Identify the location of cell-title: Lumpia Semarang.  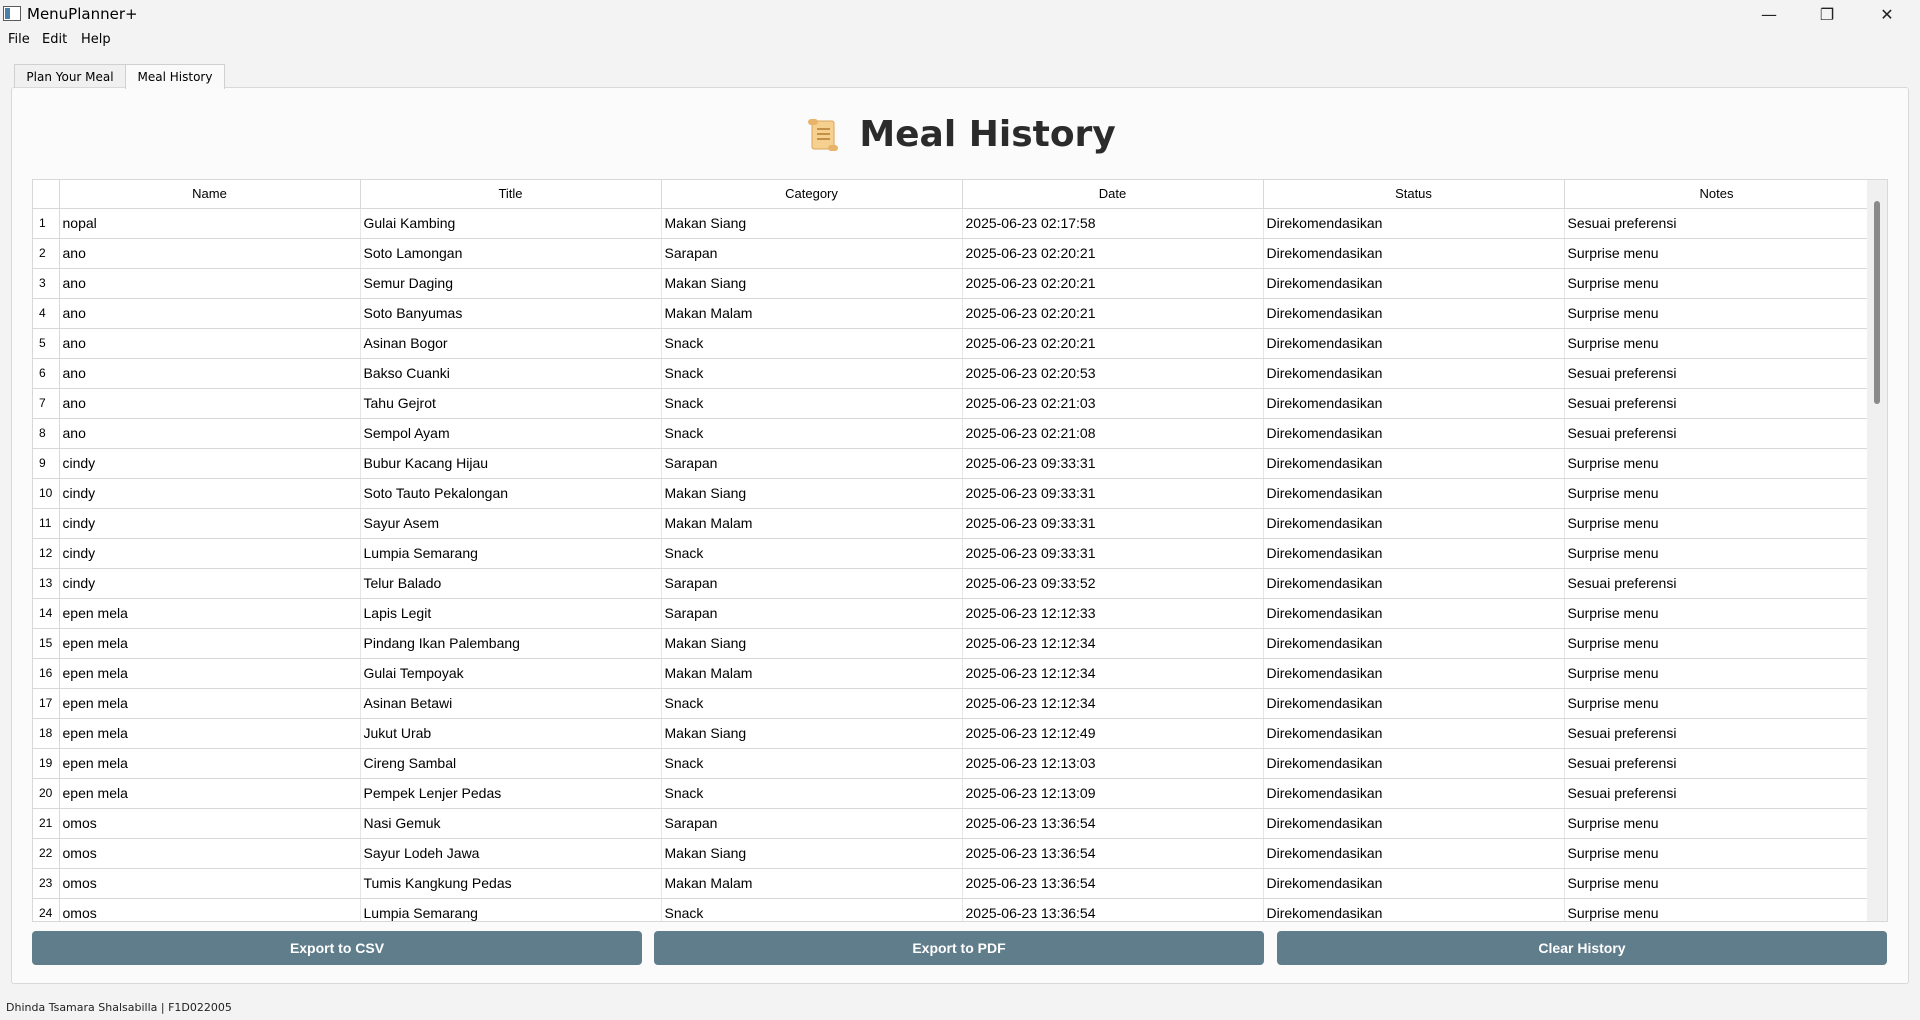
(511, 553).